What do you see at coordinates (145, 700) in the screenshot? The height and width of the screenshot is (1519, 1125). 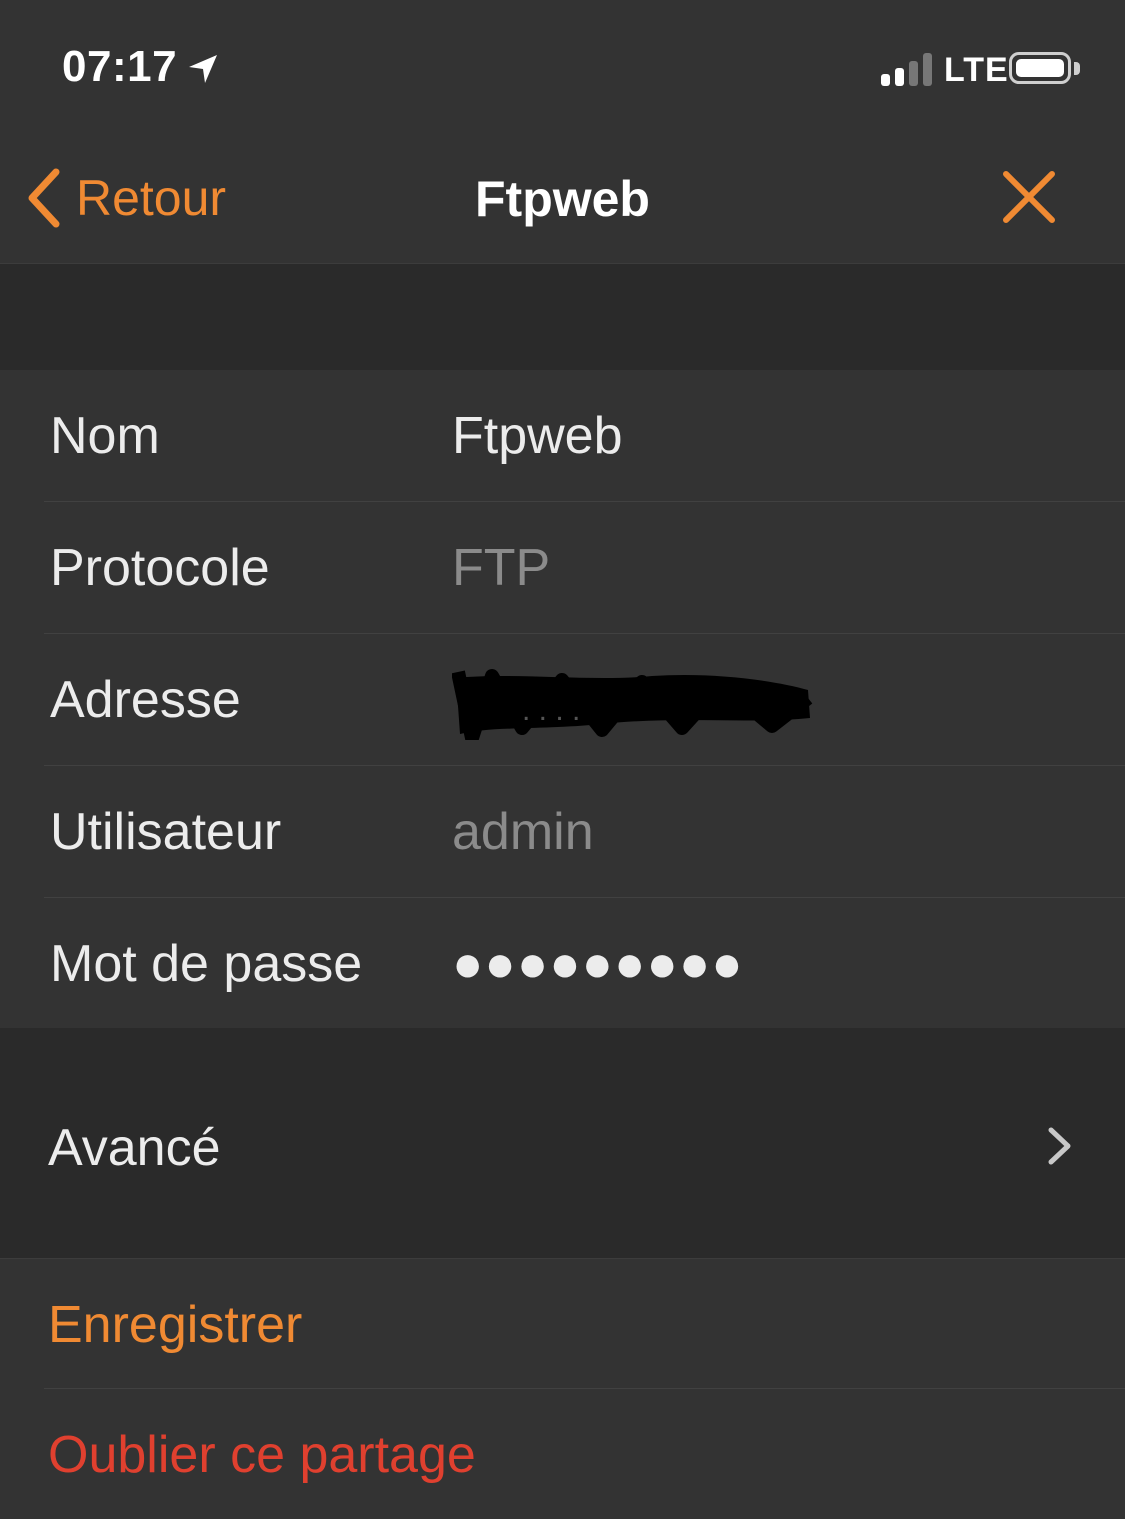 I see `address-label: Adresse` at bounding box center [145, 700].